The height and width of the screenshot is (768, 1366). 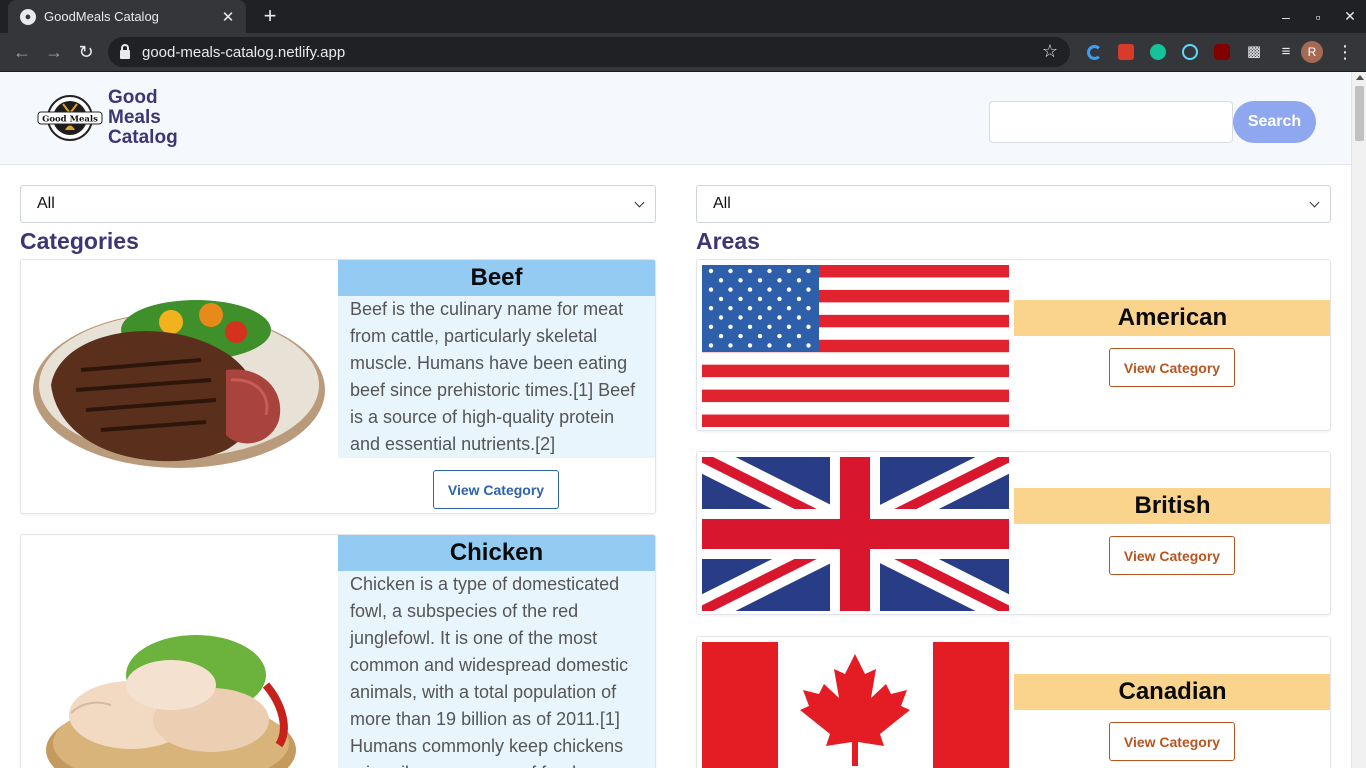 What do you see at coordinates (728, 241) in the screenshot?
I see `areas-heading: Areas` at bounding box center [728, 241].